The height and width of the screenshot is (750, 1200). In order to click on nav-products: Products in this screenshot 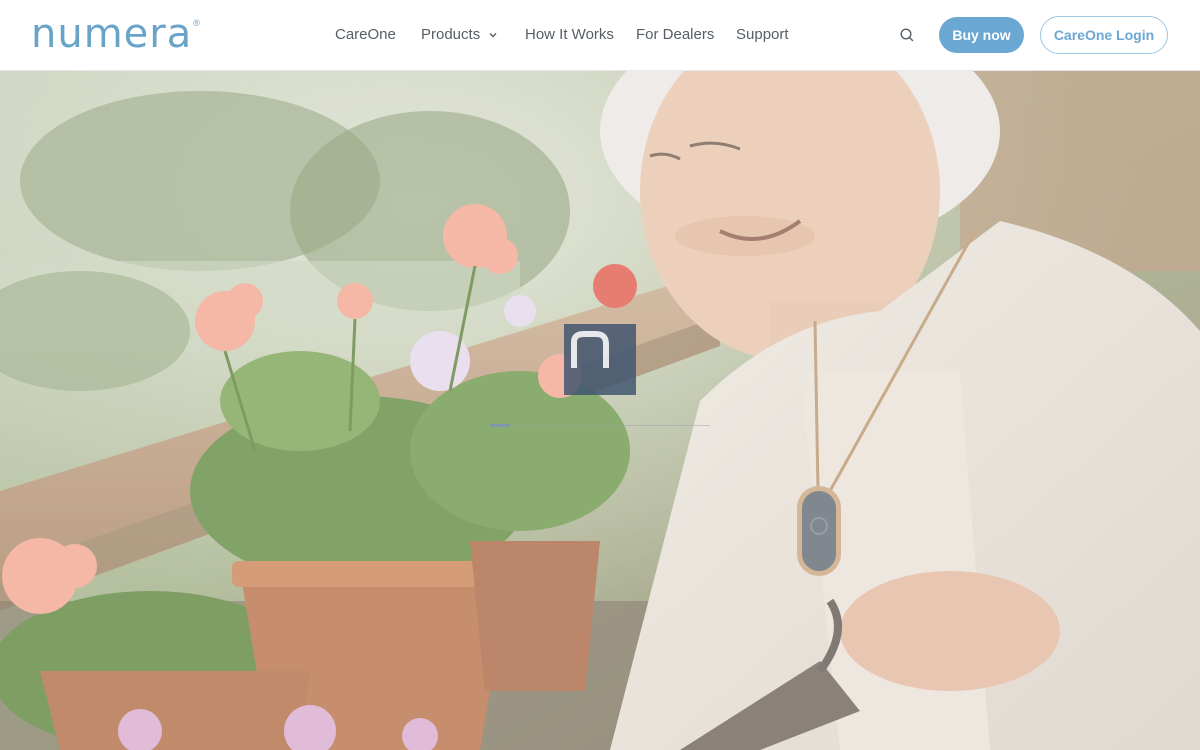, I will do `click(459, 35)`.